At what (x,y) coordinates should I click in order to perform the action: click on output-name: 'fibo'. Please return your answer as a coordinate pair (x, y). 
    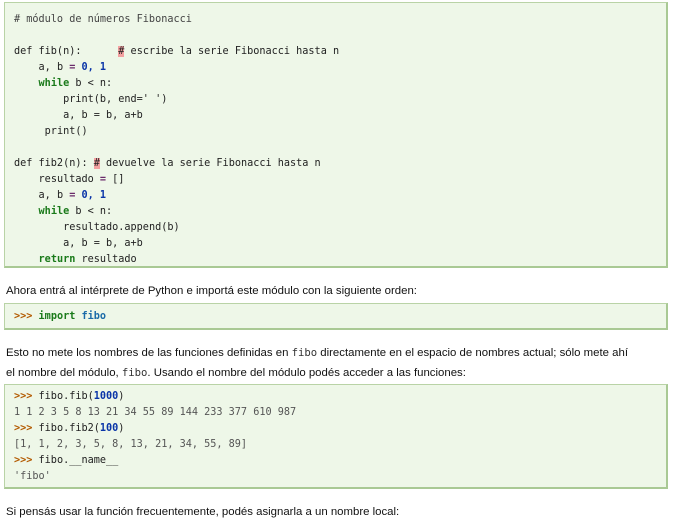
    Looking at the image, I should click on (32, 476).